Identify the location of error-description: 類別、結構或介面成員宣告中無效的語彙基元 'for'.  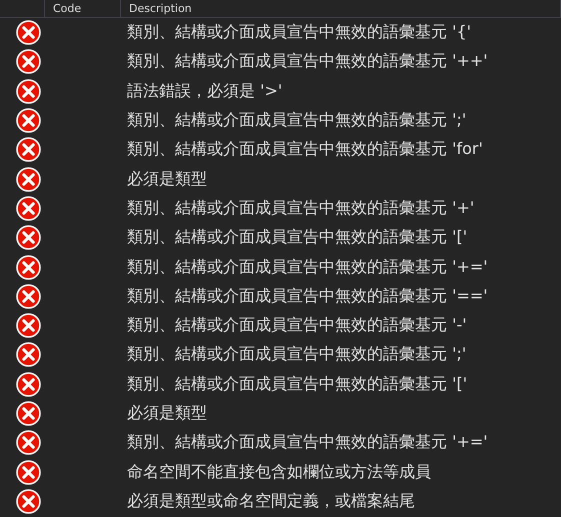
(304, 148).